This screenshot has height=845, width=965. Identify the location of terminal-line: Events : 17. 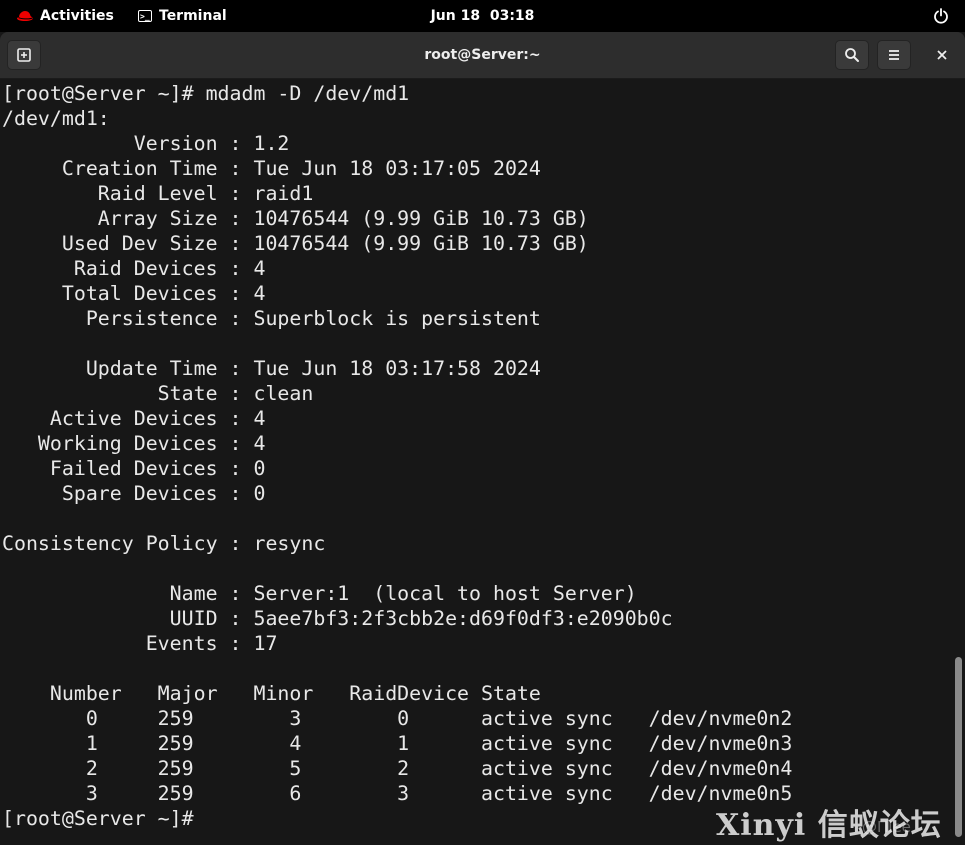
(140, 643).